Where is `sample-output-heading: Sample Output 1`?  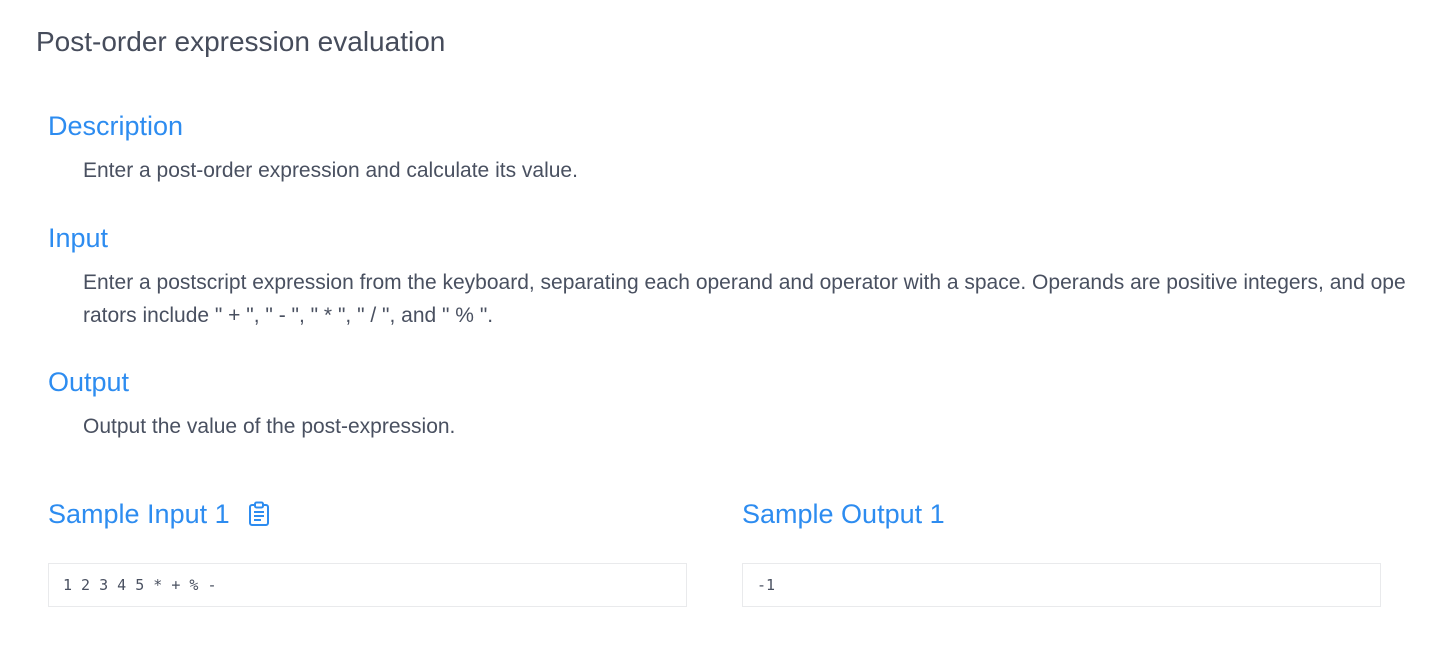
sample-output-heading: Sample Output 1 is located at coordinates (843, 514).